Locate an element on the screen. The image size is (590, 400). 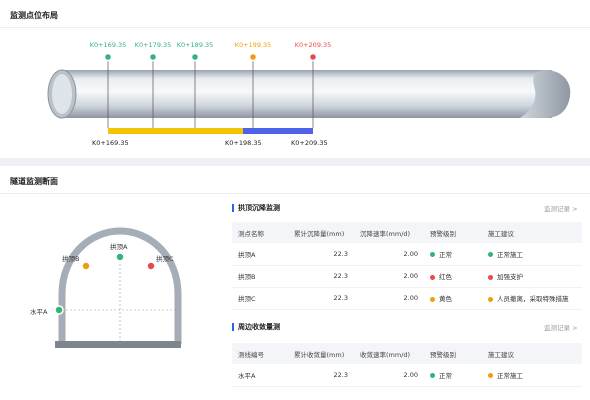
cell-name: 水平A is located at coordinates (260, 375).